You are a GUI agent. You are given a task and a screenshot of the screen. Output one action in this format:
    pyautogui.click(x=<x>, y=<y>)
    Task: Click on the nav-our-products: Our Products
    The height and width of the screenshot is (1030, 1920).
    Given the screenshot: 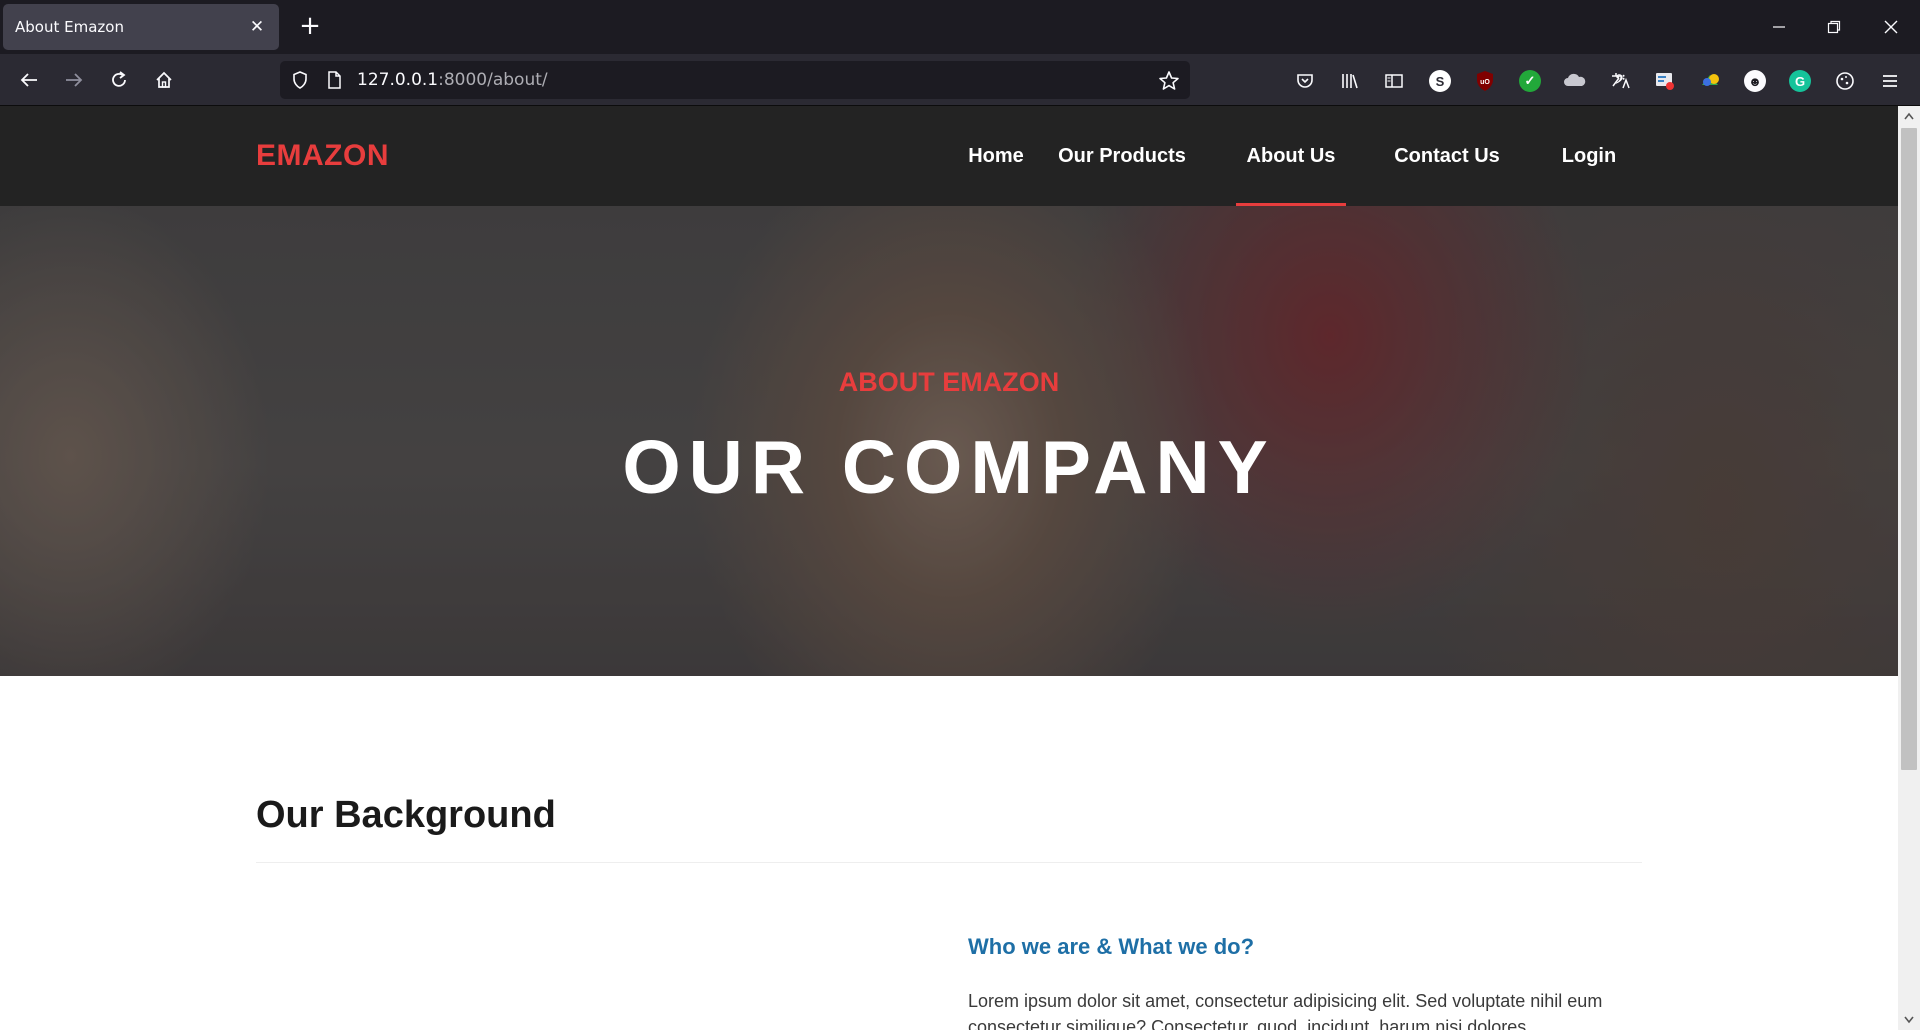 What is the action you would take?
    pyautogui.click(x=1122, y=156)
    